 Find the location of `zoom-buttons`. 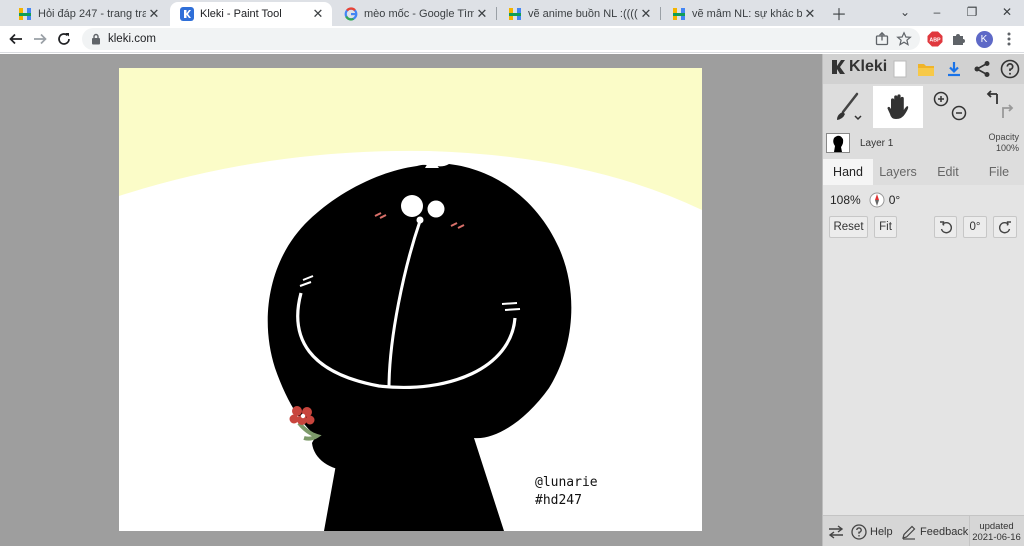

zoom-buttons is located at coordinates (950, 107).